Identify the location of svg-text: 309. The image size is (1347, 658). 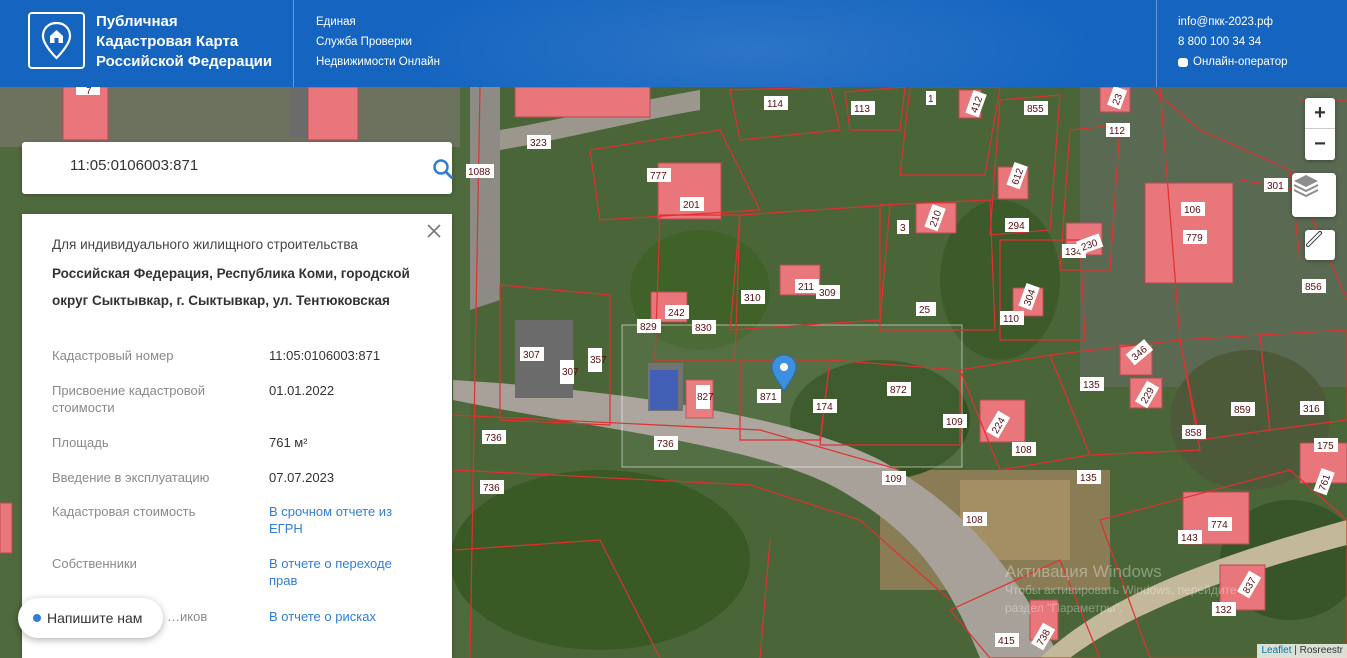
(827, 293).